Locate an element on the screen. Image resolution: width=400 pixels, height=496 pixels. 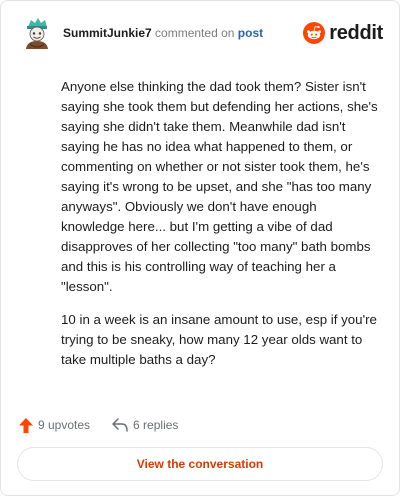
snoo-avatar-icon is located at coordinates (37, 33).